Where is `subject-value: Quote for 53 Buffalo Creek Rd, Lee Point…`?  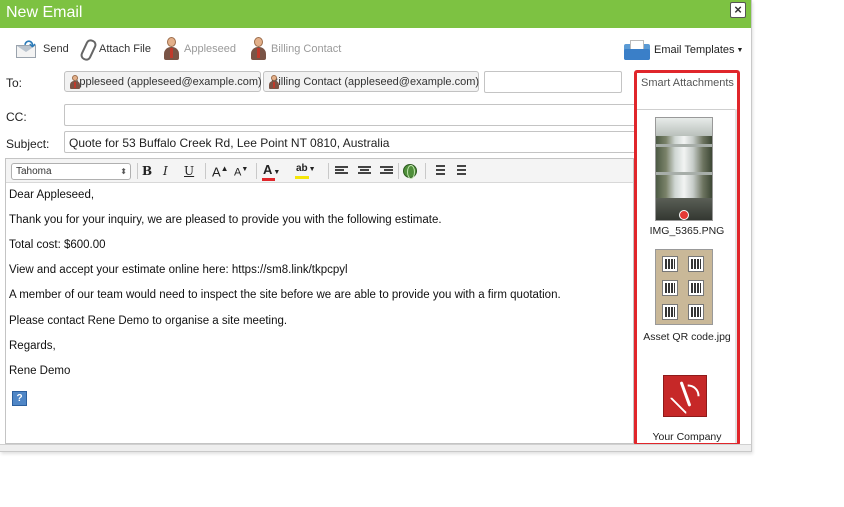 subject-value: Quote for 53 Buffalo Creek Rd, Lee Point… is located at coordinates (229, 143).